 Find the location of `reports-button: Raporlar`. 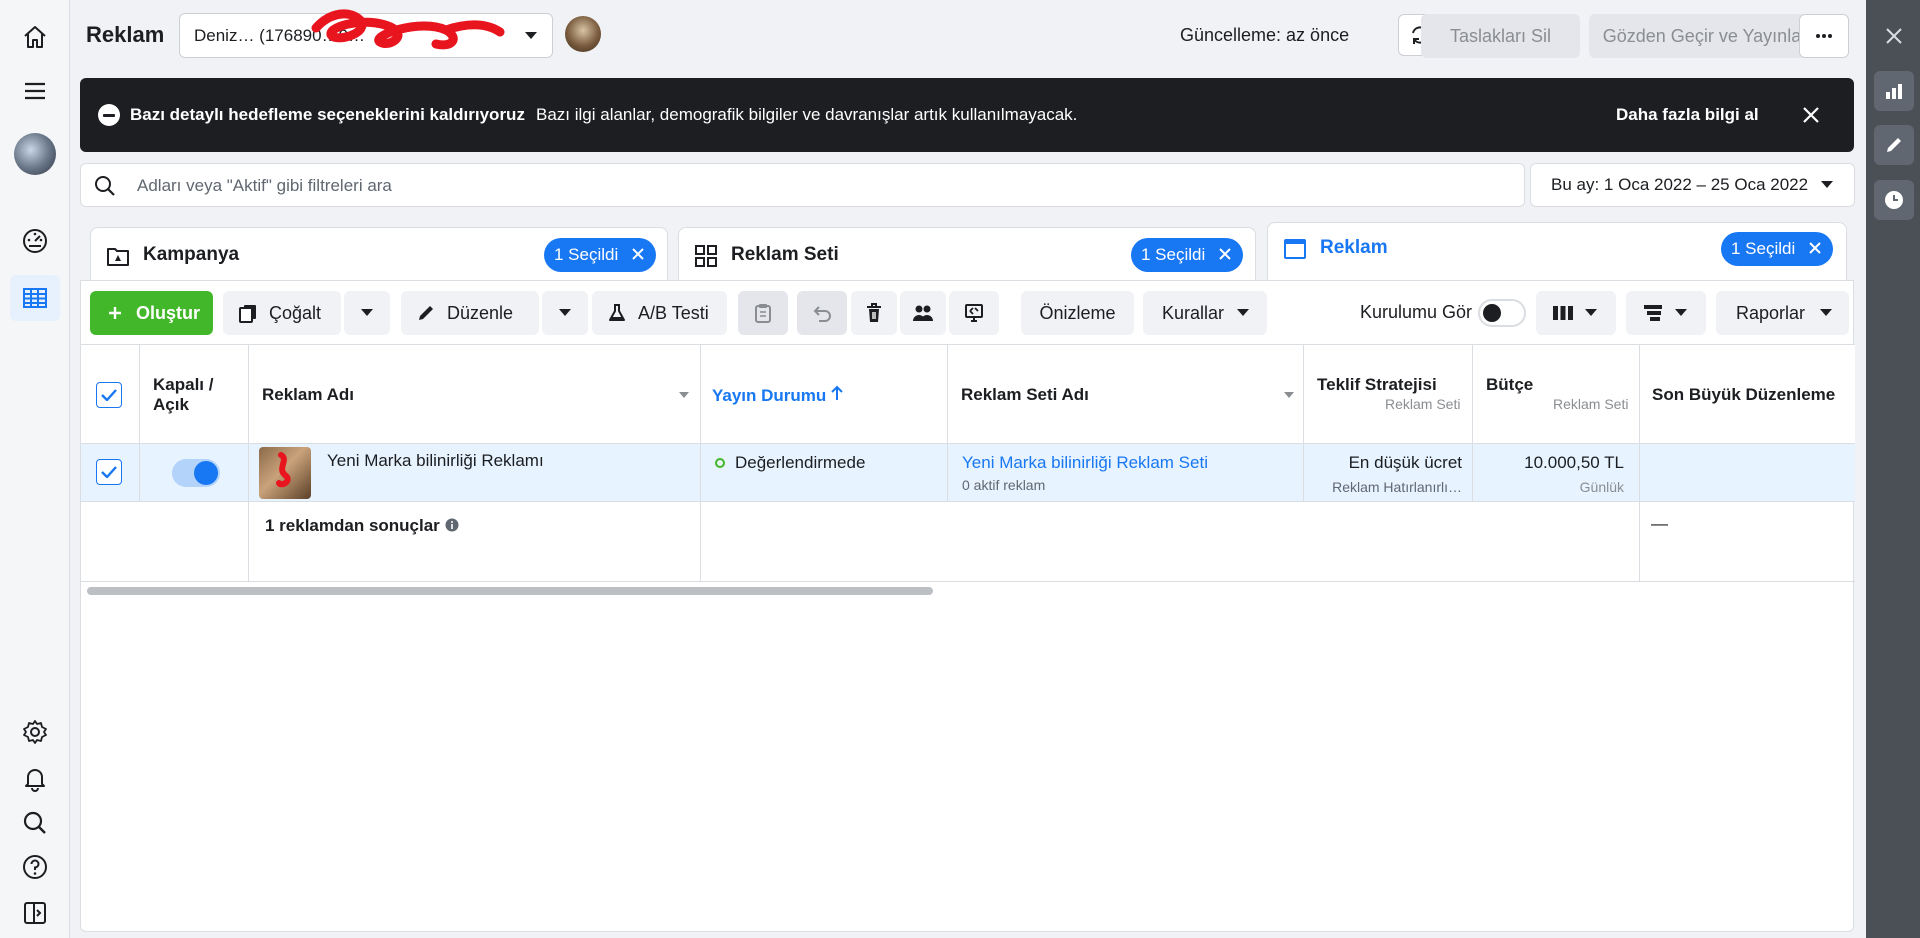

reports-button: Raporlar is located at coordinates (1782, 313).